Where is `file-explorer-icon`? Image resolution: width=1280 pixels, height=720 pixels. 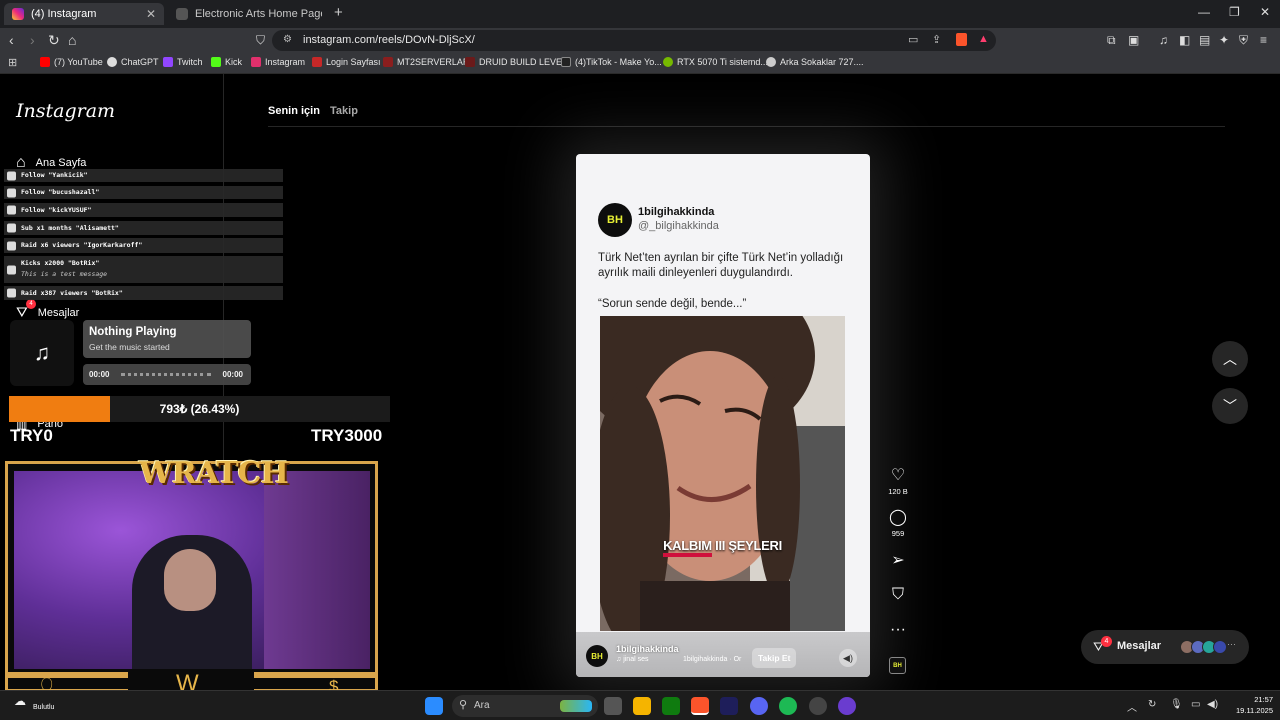 file-explorer-icon is located at coordinates (642, 706).